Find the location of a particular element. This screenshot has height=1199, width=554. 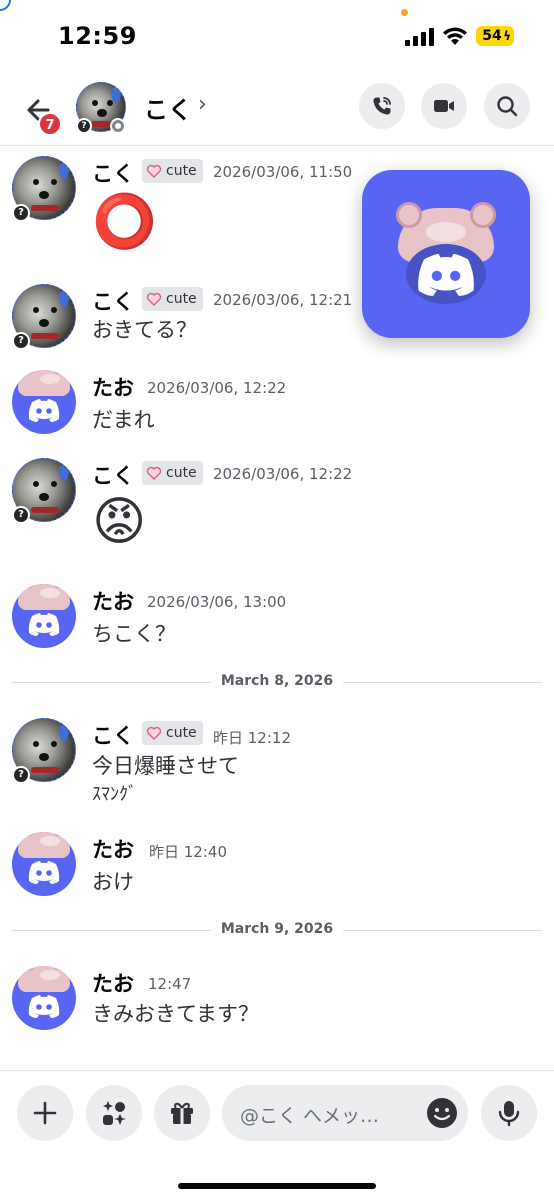

message-item: たお 12:47 きみおきてます？ is located at coordinates (277, 1001).